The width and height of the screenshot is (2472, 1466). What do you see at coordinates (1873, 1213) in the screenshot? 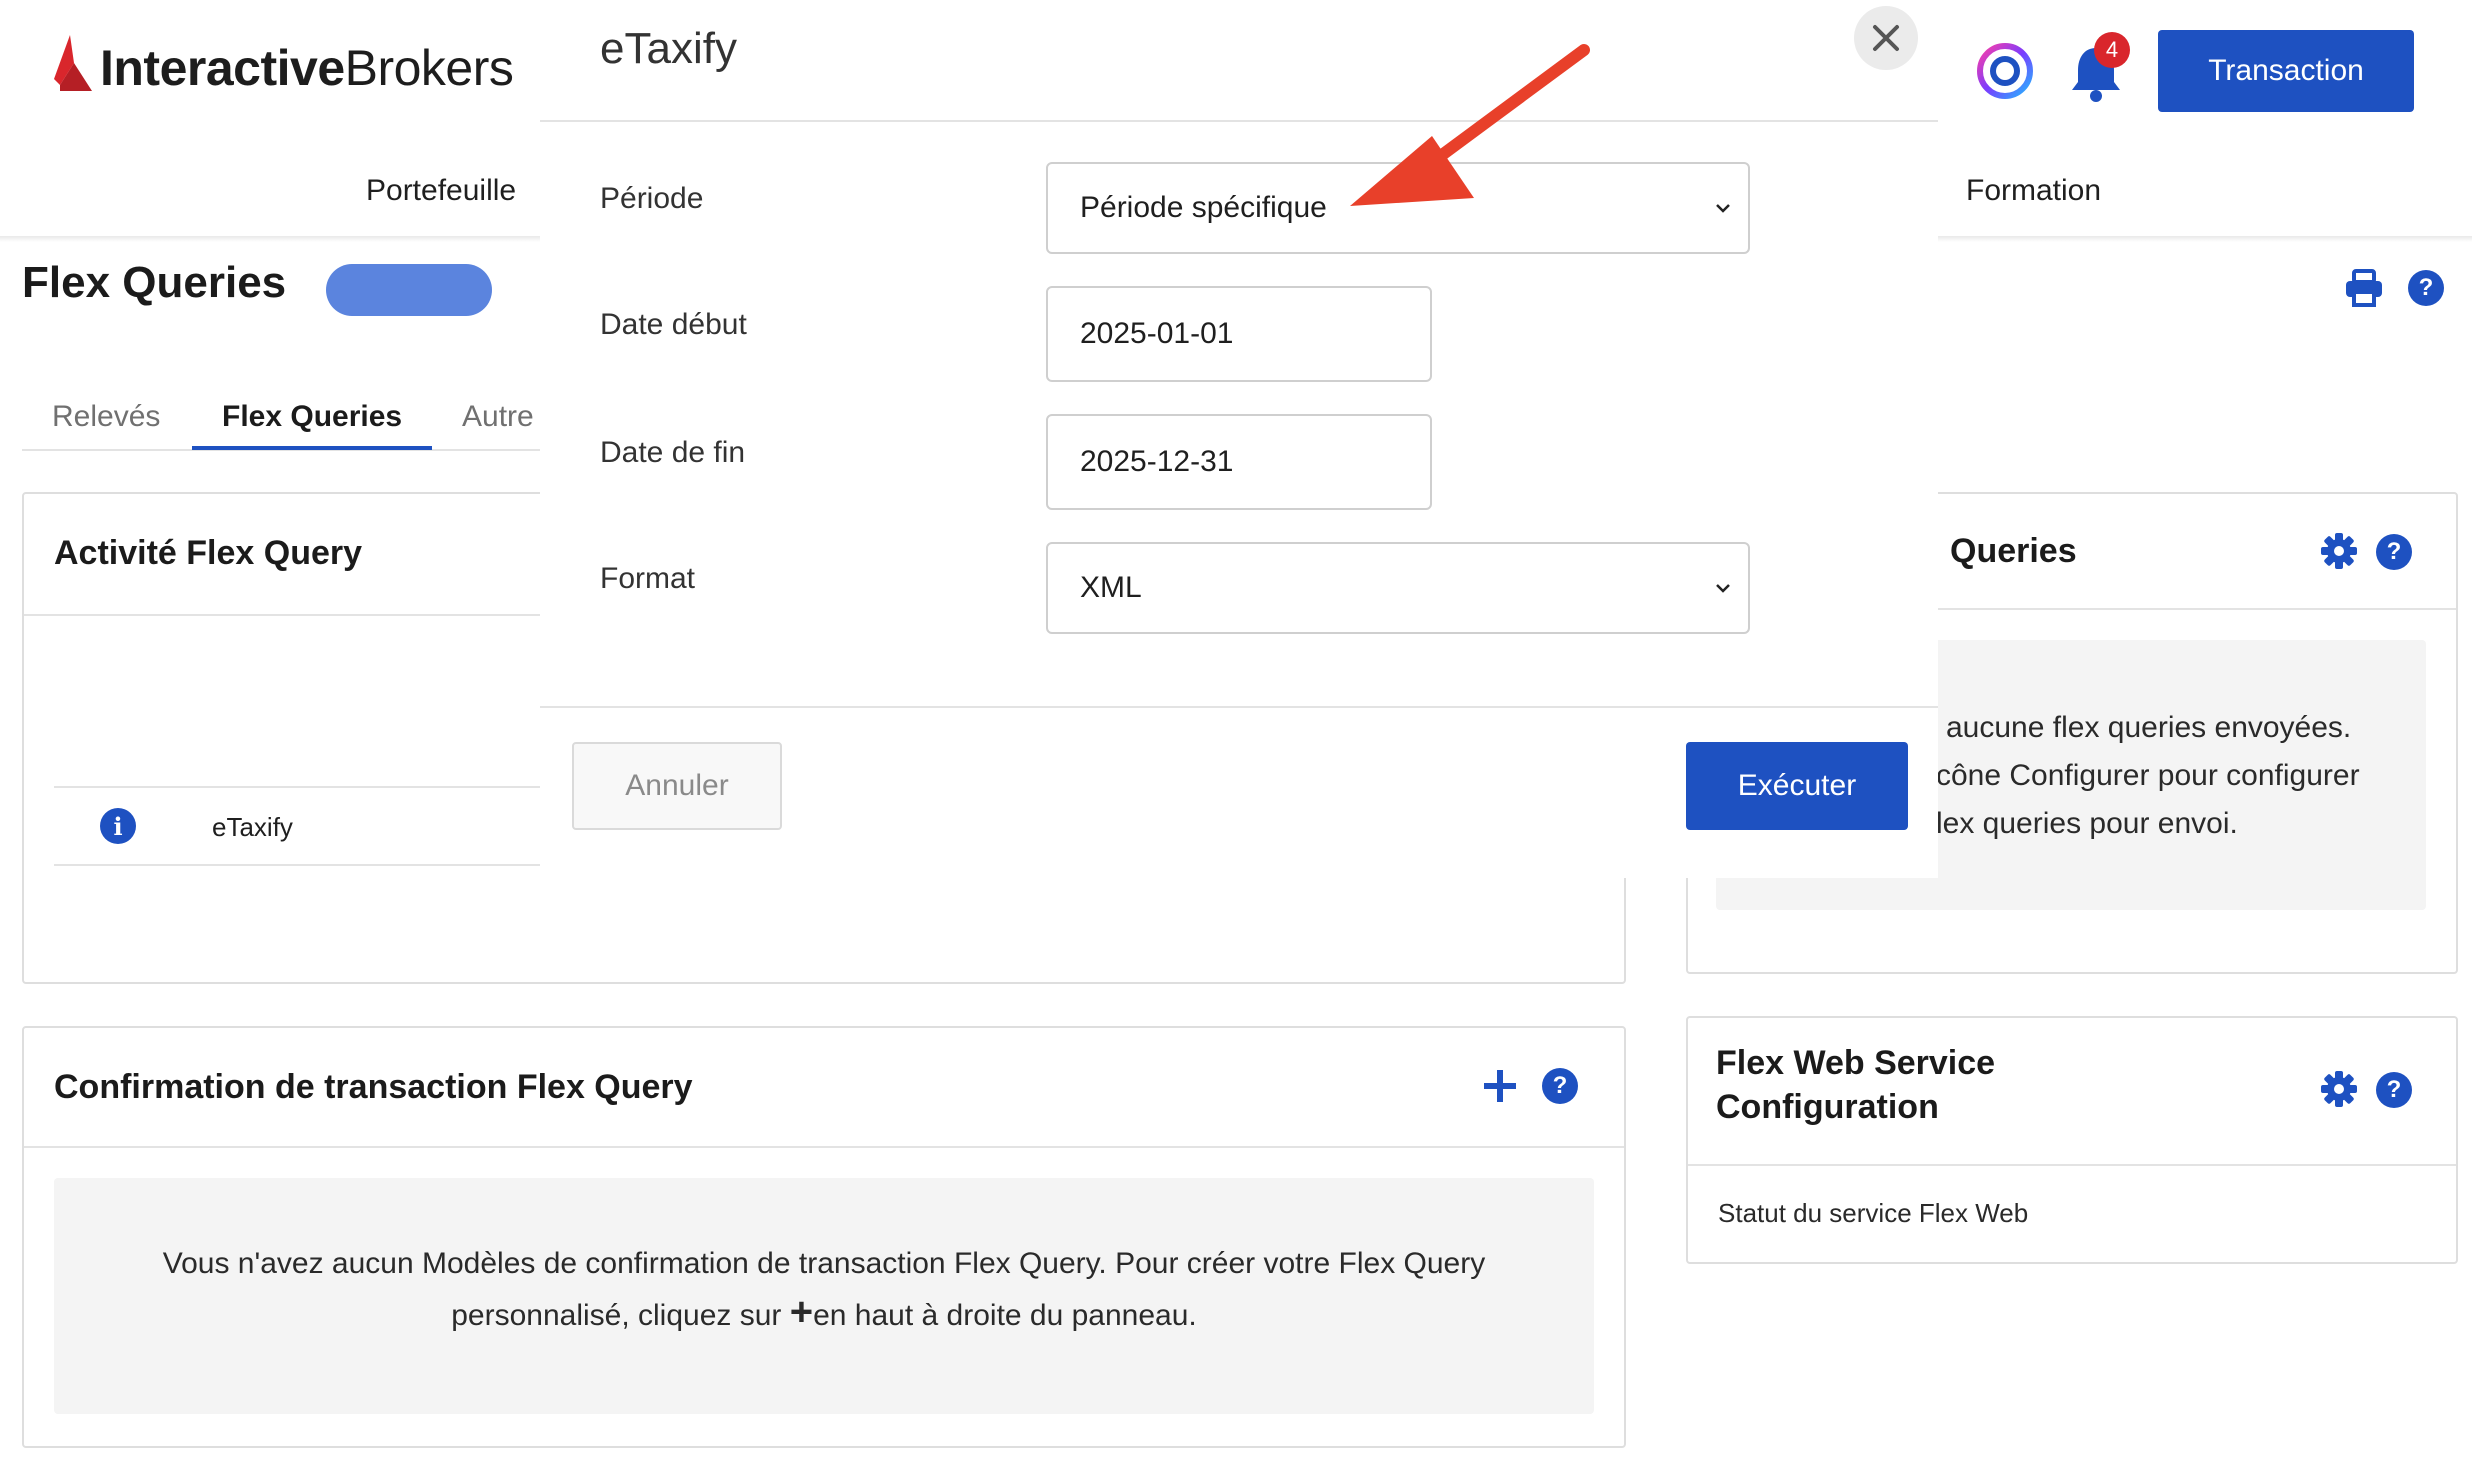
I see `web-service-status-label: Statut du service Flex Web` at bounding box center [1873, 1213].